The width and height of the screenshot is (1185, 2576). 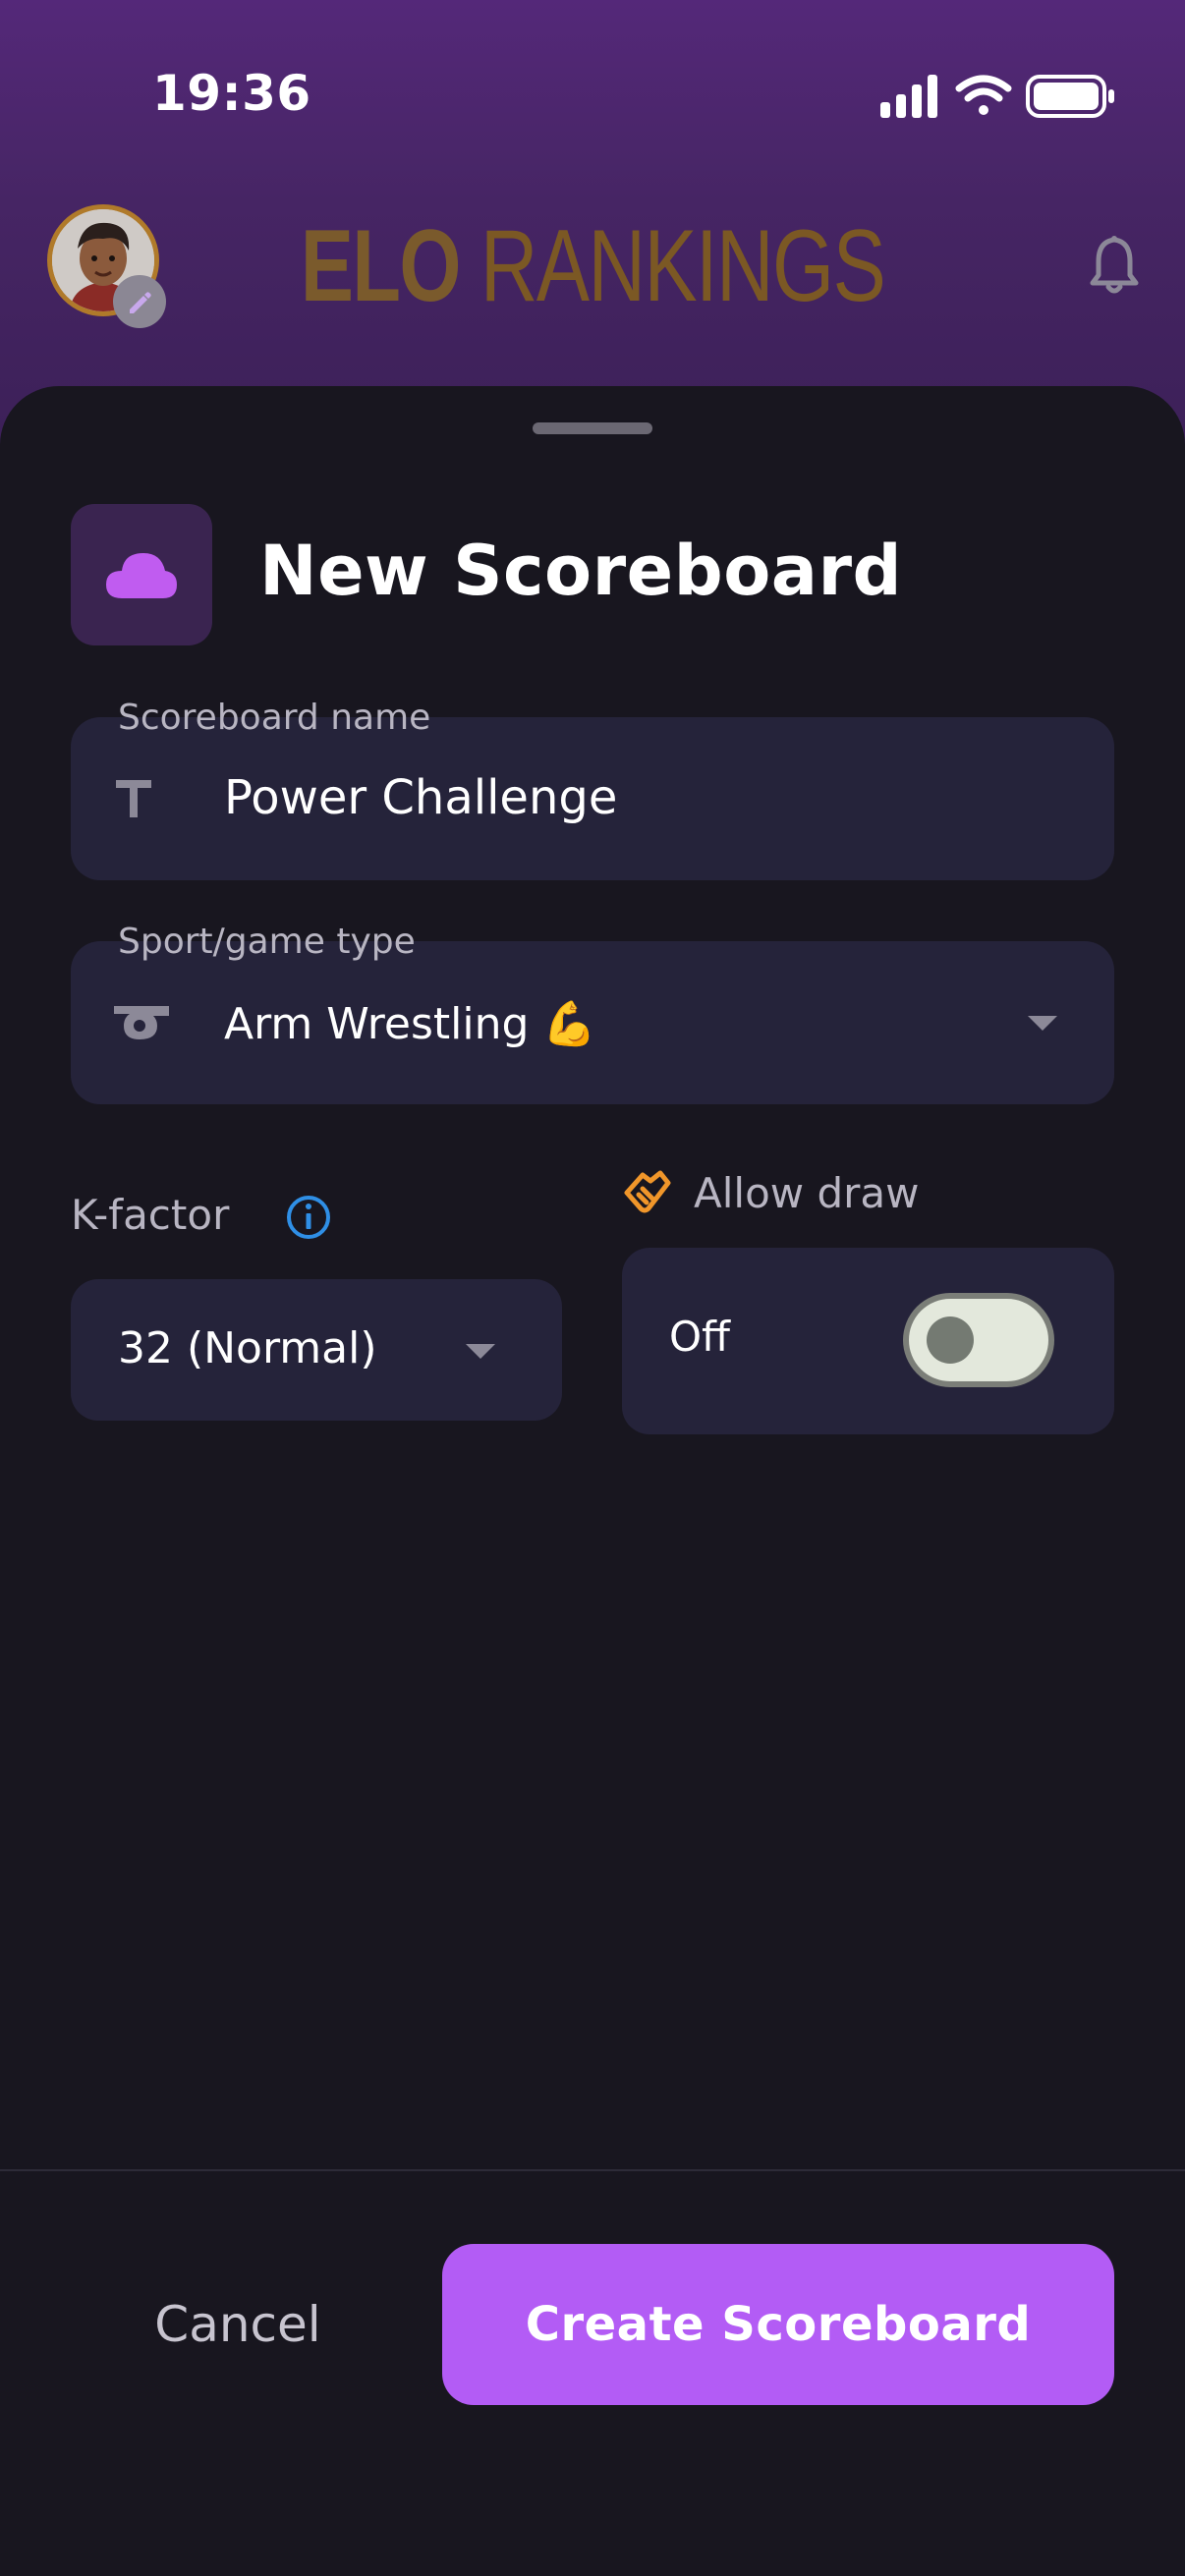 I want to click on scoreboard-name-value: Power Challenge, so click(x=421, y=797).